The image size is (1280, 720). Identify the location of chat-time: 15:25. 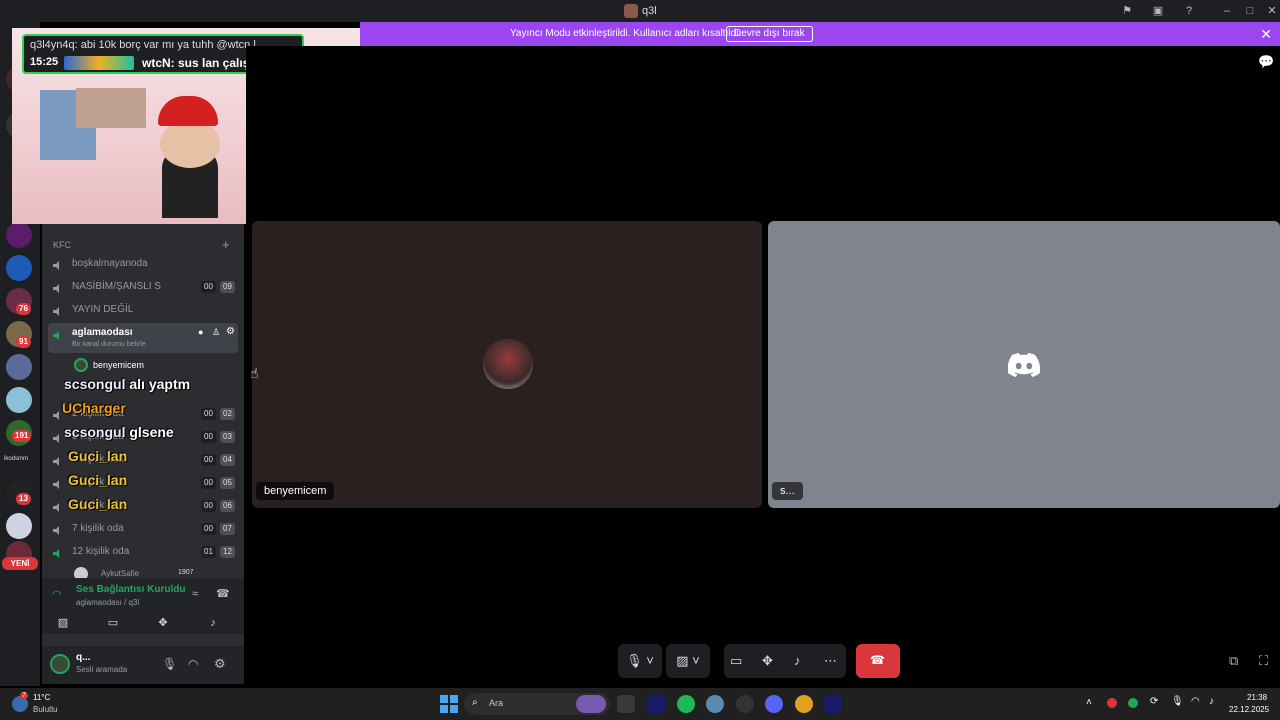
(44, 62).